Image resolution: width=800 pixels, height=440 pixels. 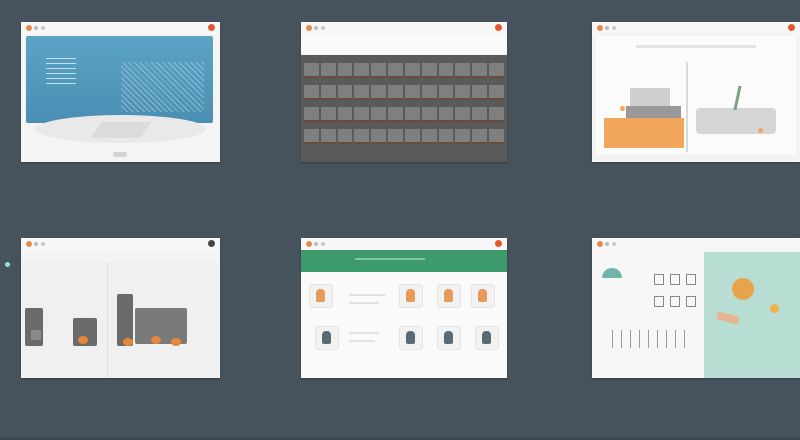 I want to click on kitchen-counter, so click(x=644, y=133).